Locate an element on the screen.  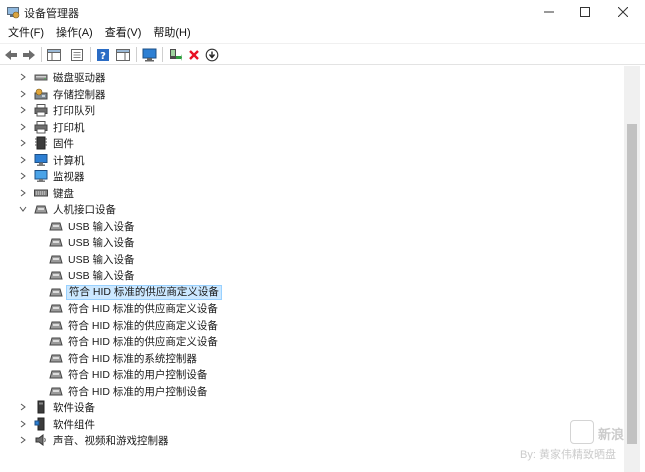
window-title: 设备管理器 is located at coordinates (51, 14).